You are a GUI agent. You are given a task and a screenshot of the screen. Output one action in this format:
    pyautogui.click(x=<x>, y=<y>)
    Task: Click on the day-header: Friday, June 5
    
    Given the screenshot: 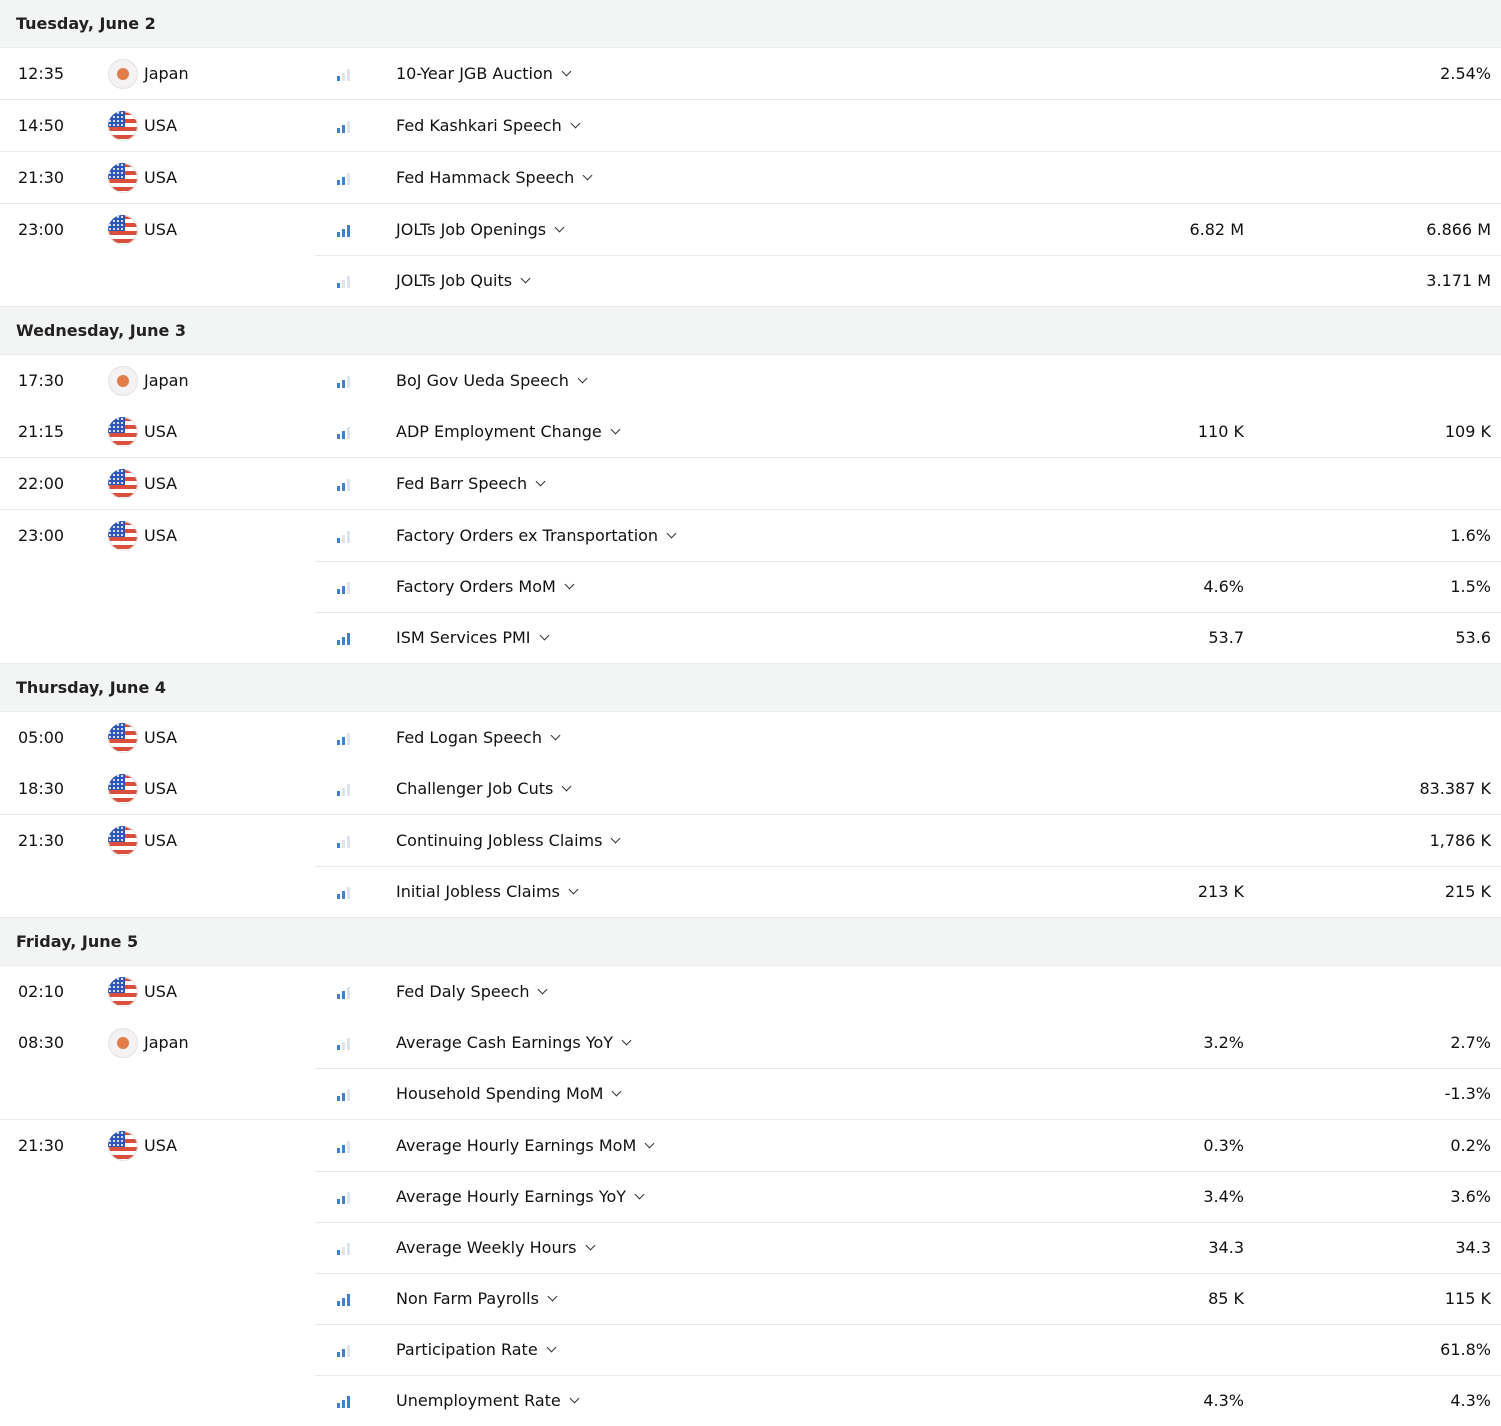 What is the action you would take?
    pyautogui.click(x=750, y=942)
    